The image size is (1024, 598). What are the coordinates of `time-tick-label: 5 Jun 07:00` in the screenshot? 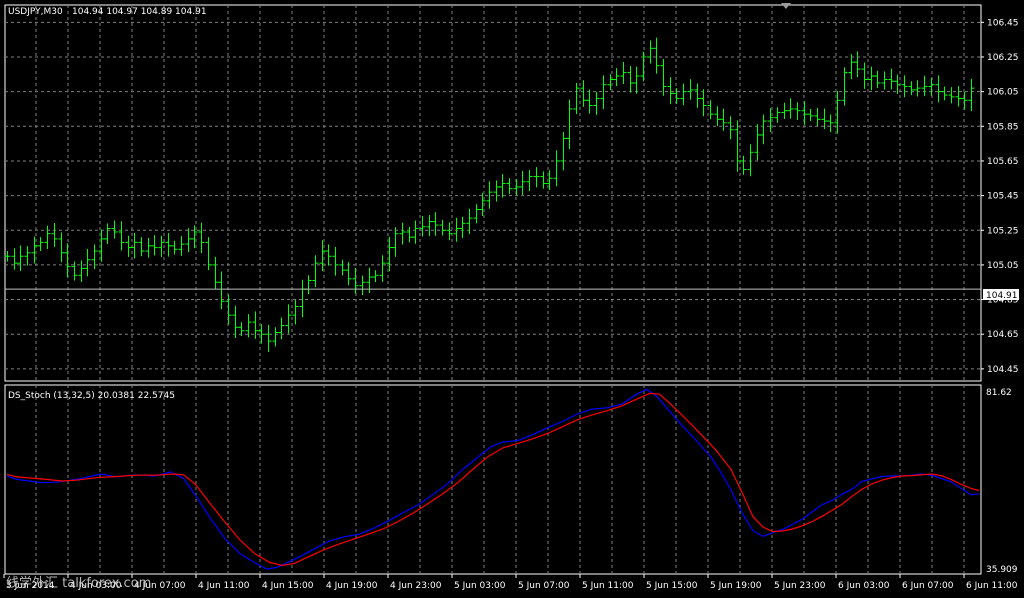 It's located at (544, 586).